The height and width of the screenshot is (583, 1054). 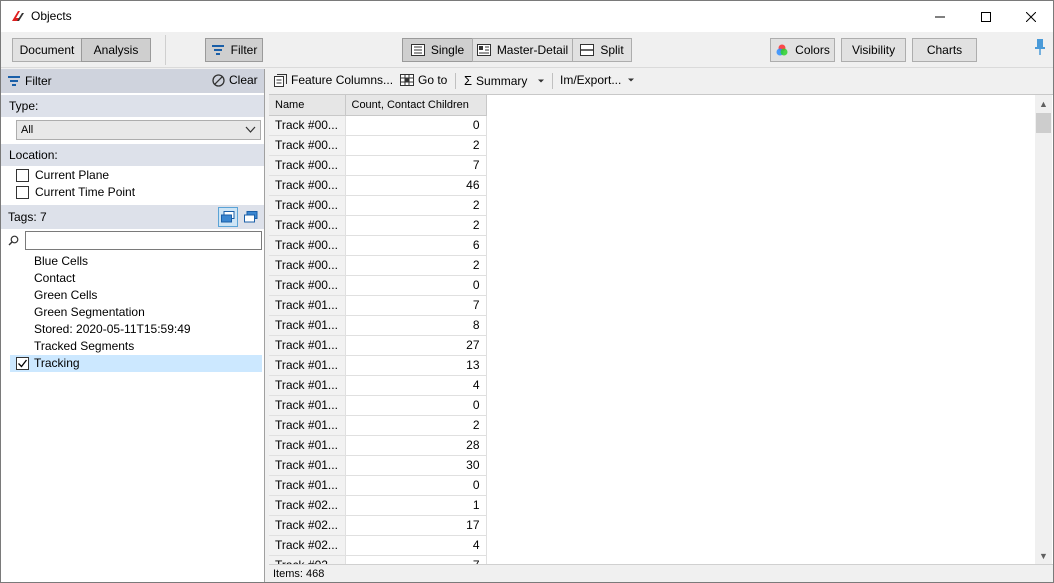 What do you see at coordinates (602, 50) in the screenshot?
I see `split-view-button: Split` at bounding box center [602, 50].